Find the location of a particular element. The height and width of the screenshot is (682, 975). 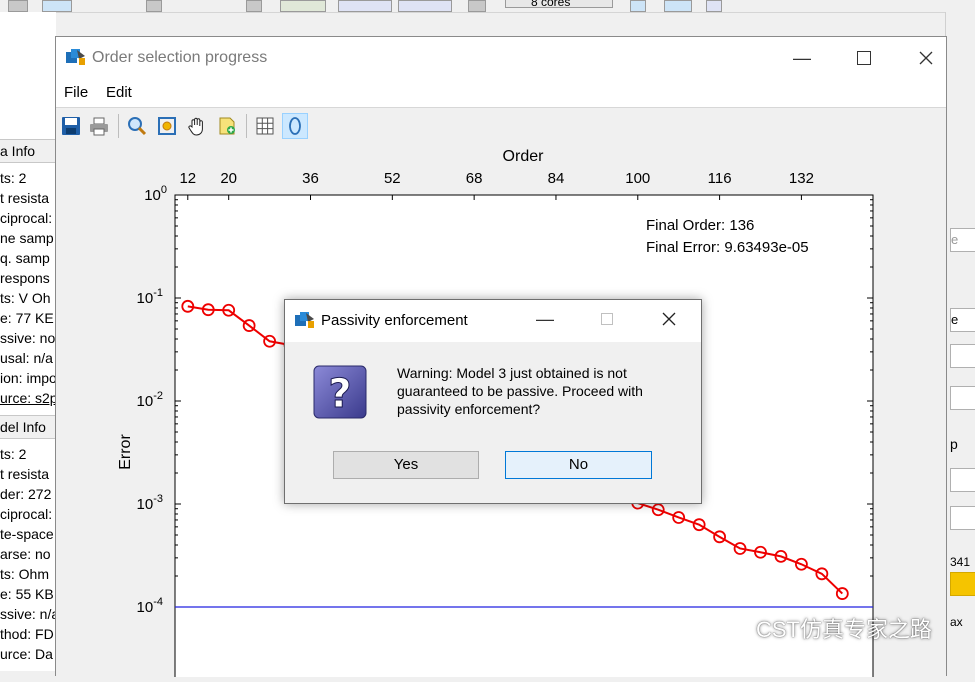

info-line: q. samp is located at coordinates (25, 258).